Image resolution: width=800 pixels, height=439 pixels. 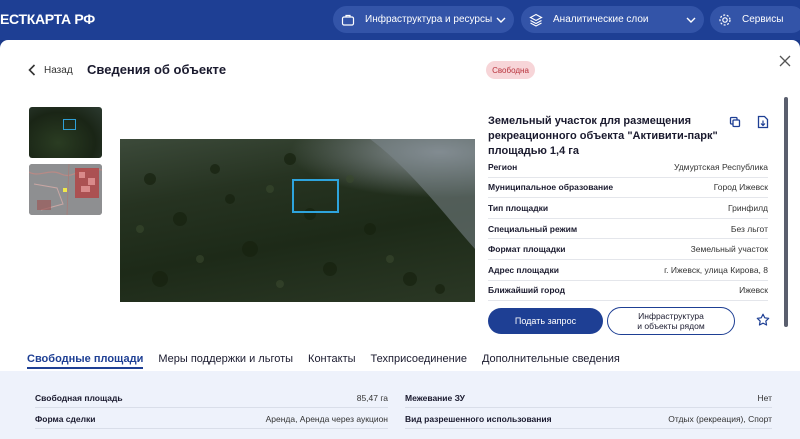 I want to click on map-thumbnail, so click(x=65, y=189).